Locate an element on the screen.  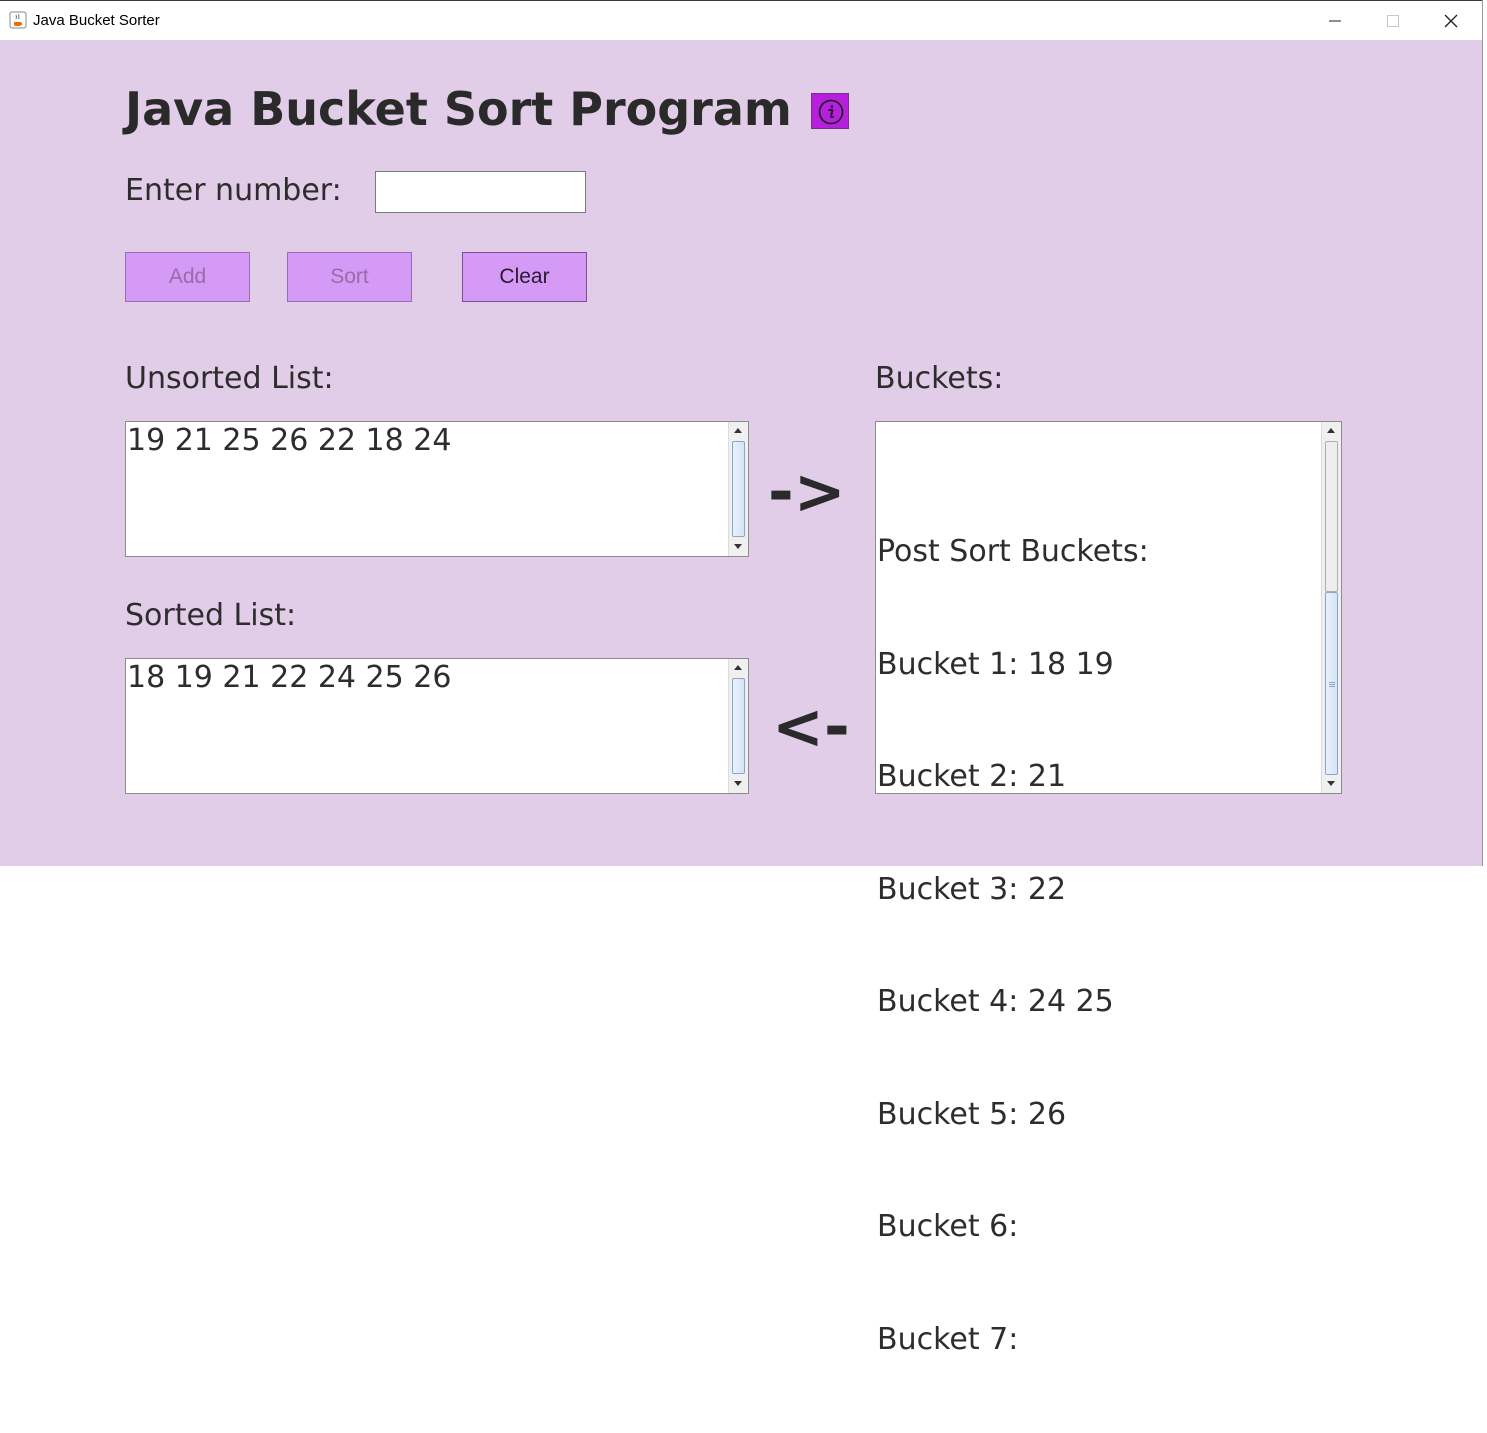
sort-button: Sort is located at coordinates (349, 277).